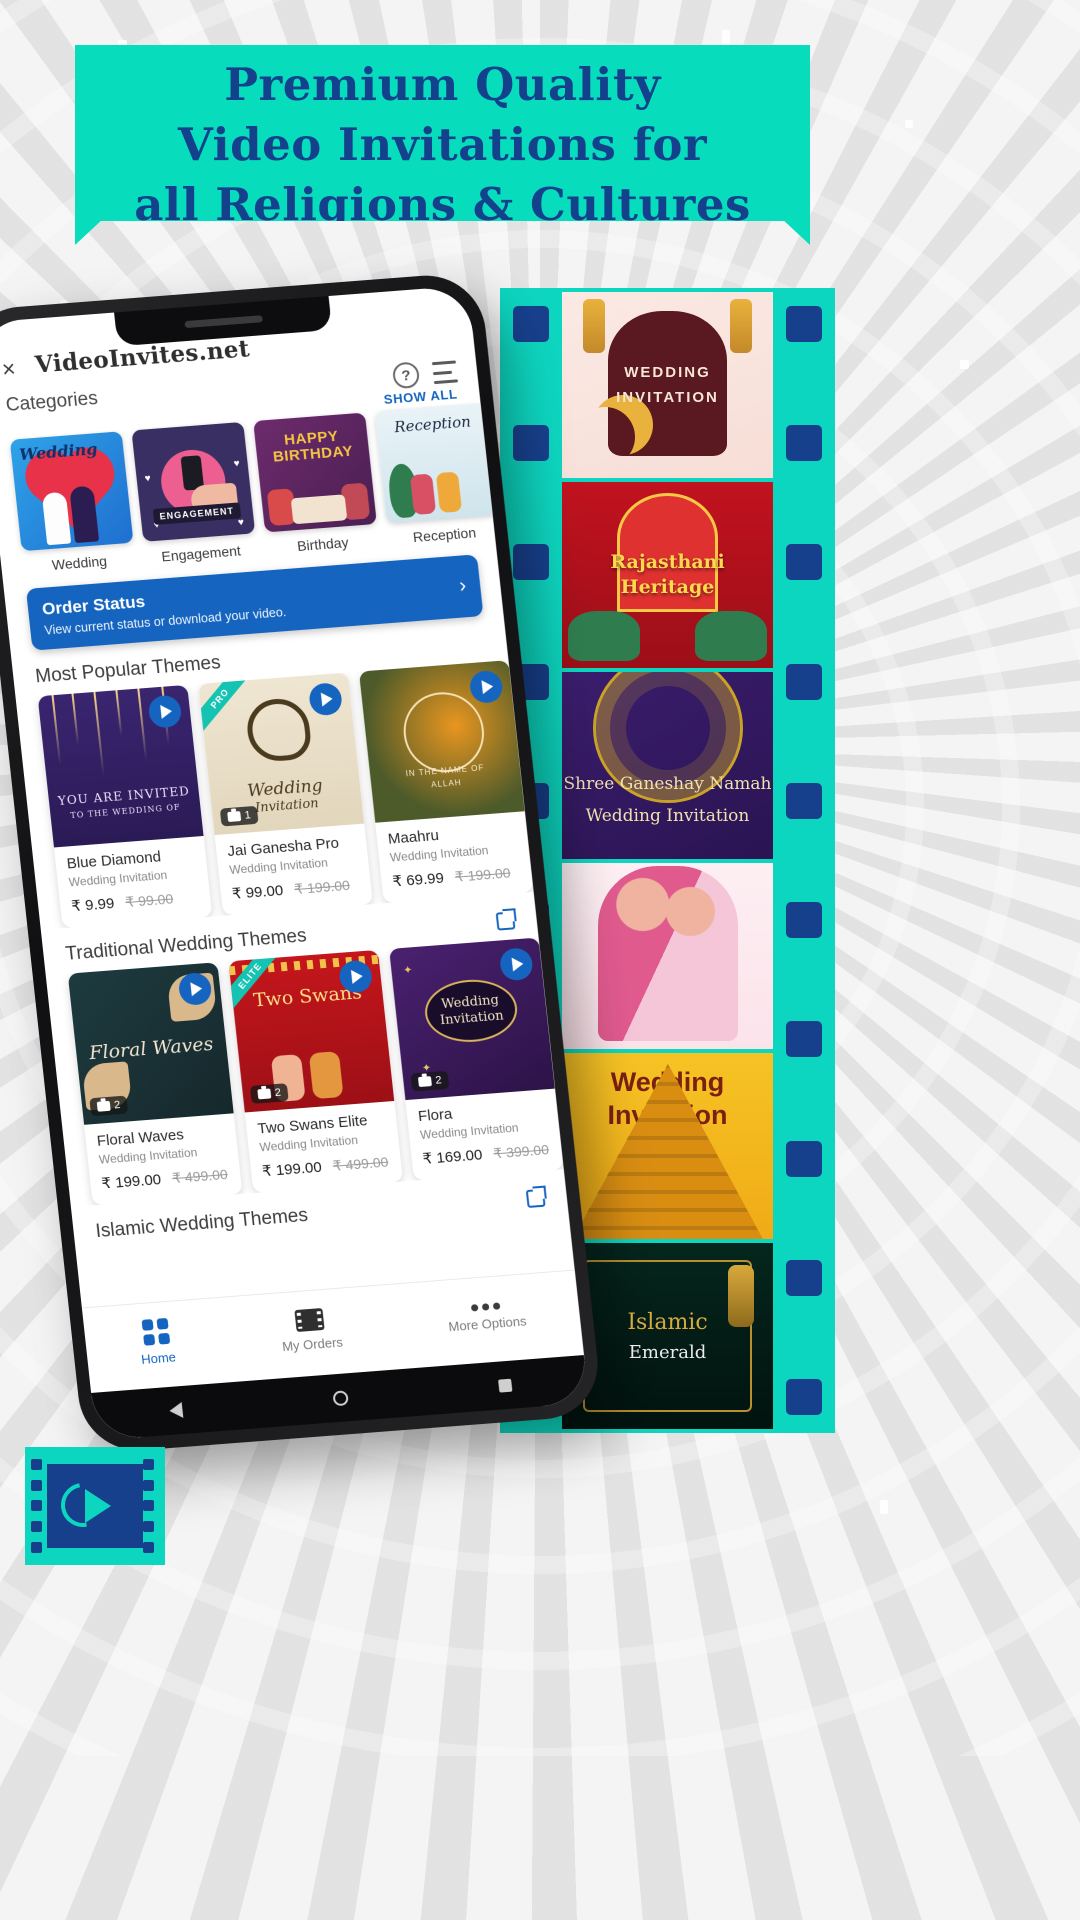  Describe the element at coordinates (72, 503) in the screenshot. I see `category-item-wedding: Wedding Wedding` at that location.